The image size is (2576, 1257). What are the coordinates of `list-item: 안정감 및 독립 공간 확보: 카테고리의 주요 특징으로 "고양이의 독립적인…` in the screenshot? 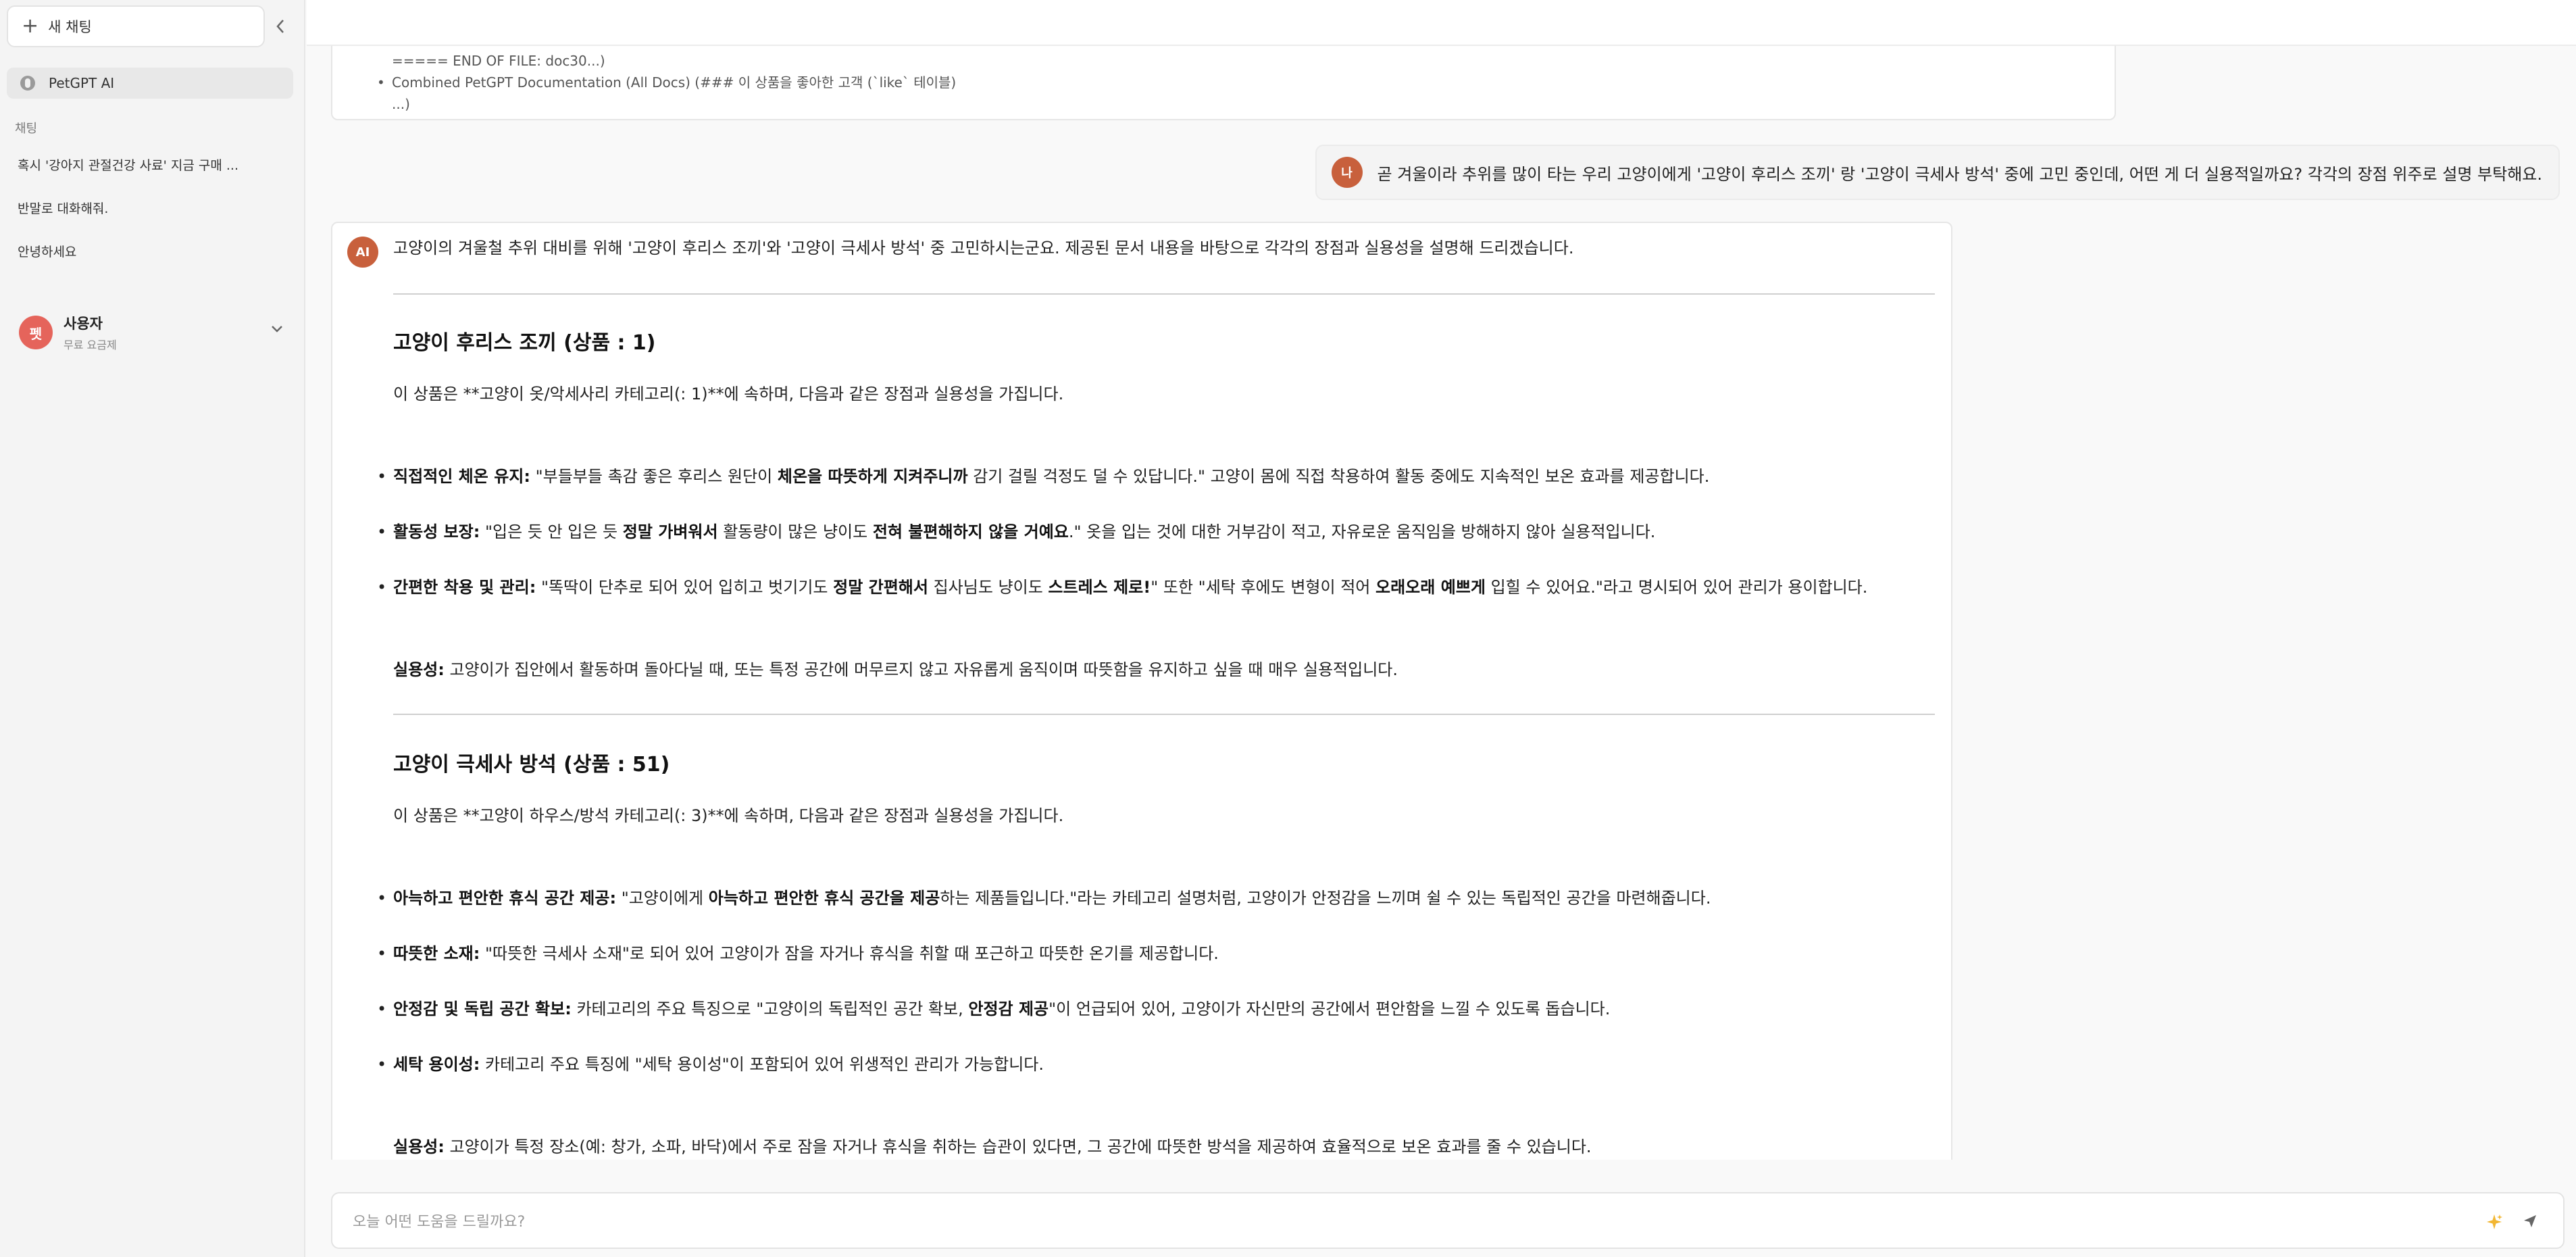 It's located at (993, 1008).